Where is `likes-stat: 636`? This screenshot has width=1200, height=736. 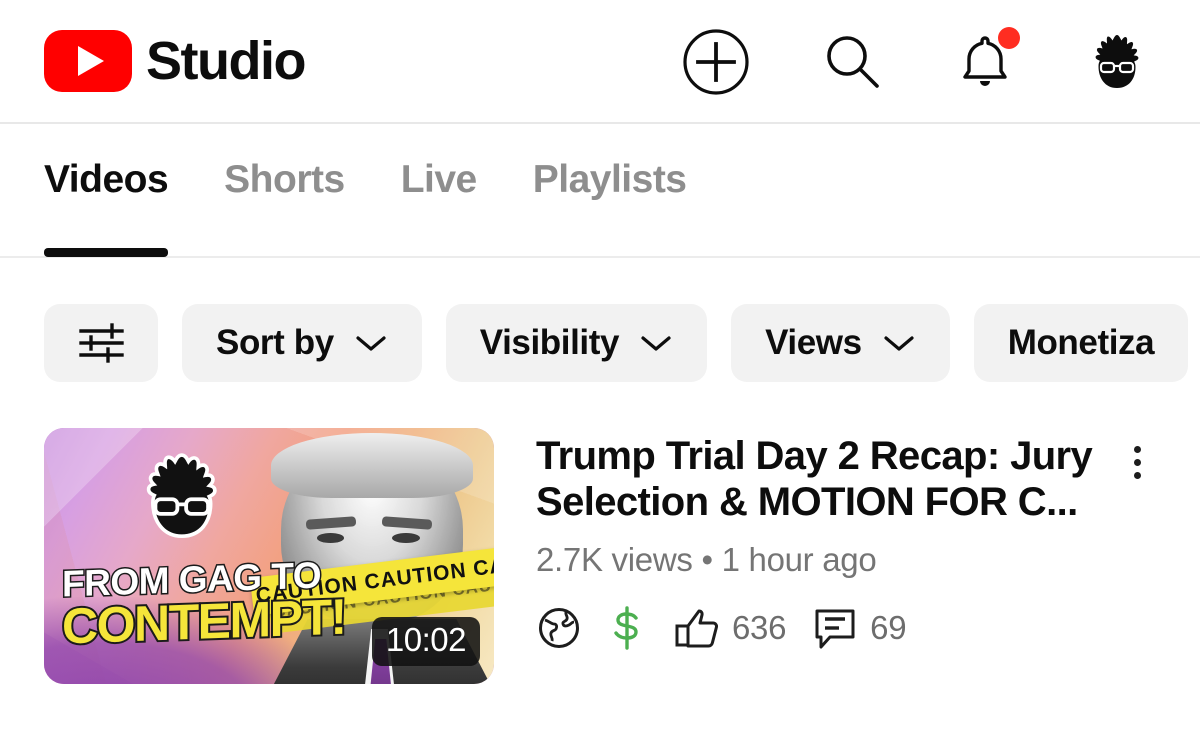
likes-stat: 636 is located at coordinates (730, 628).